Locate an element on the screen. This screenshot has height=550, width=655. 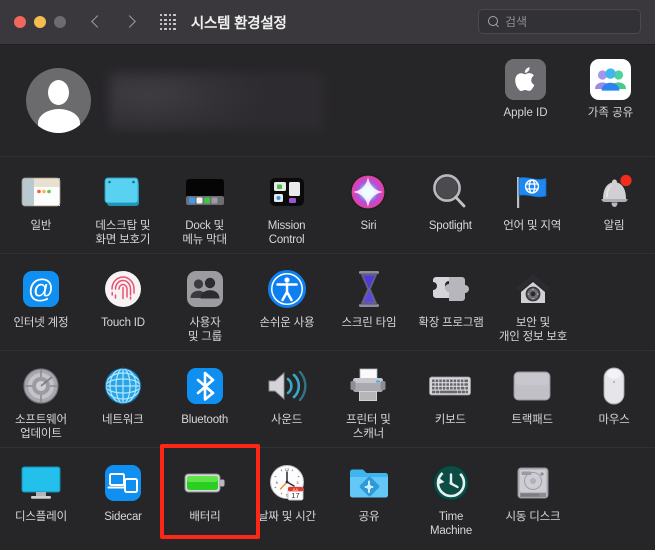
users-groups-icon is located at coordinates (205, 289).